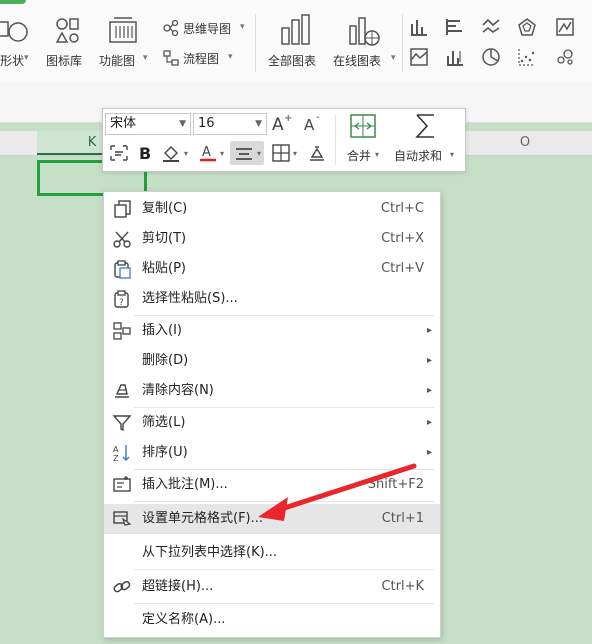 Image resolution: width=592 pixels, height=644 pixels. I want to click on menu-item-label: 清除内容(N), so click(178, 390).